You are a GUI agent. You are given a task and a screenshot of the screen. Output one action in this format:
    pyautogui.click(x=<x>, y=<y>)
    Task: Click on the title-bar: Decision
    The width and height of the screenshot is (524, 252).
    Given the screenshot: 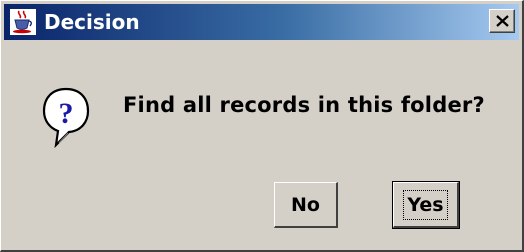 What is the action you would take?
    pyautogui.click(x=261, y=22)
    